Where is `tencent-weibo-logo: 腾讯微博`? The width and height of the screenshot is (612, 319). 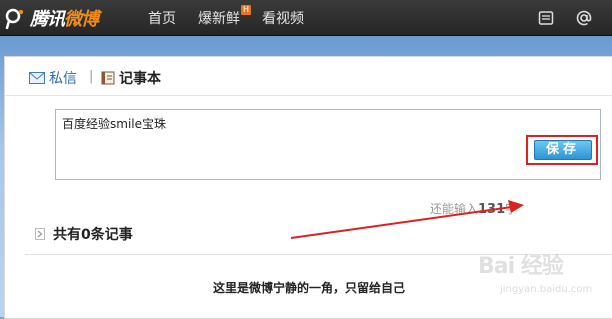 tencent-weibo-logo: 腾讯微博 is located at coordinates (51, 18).